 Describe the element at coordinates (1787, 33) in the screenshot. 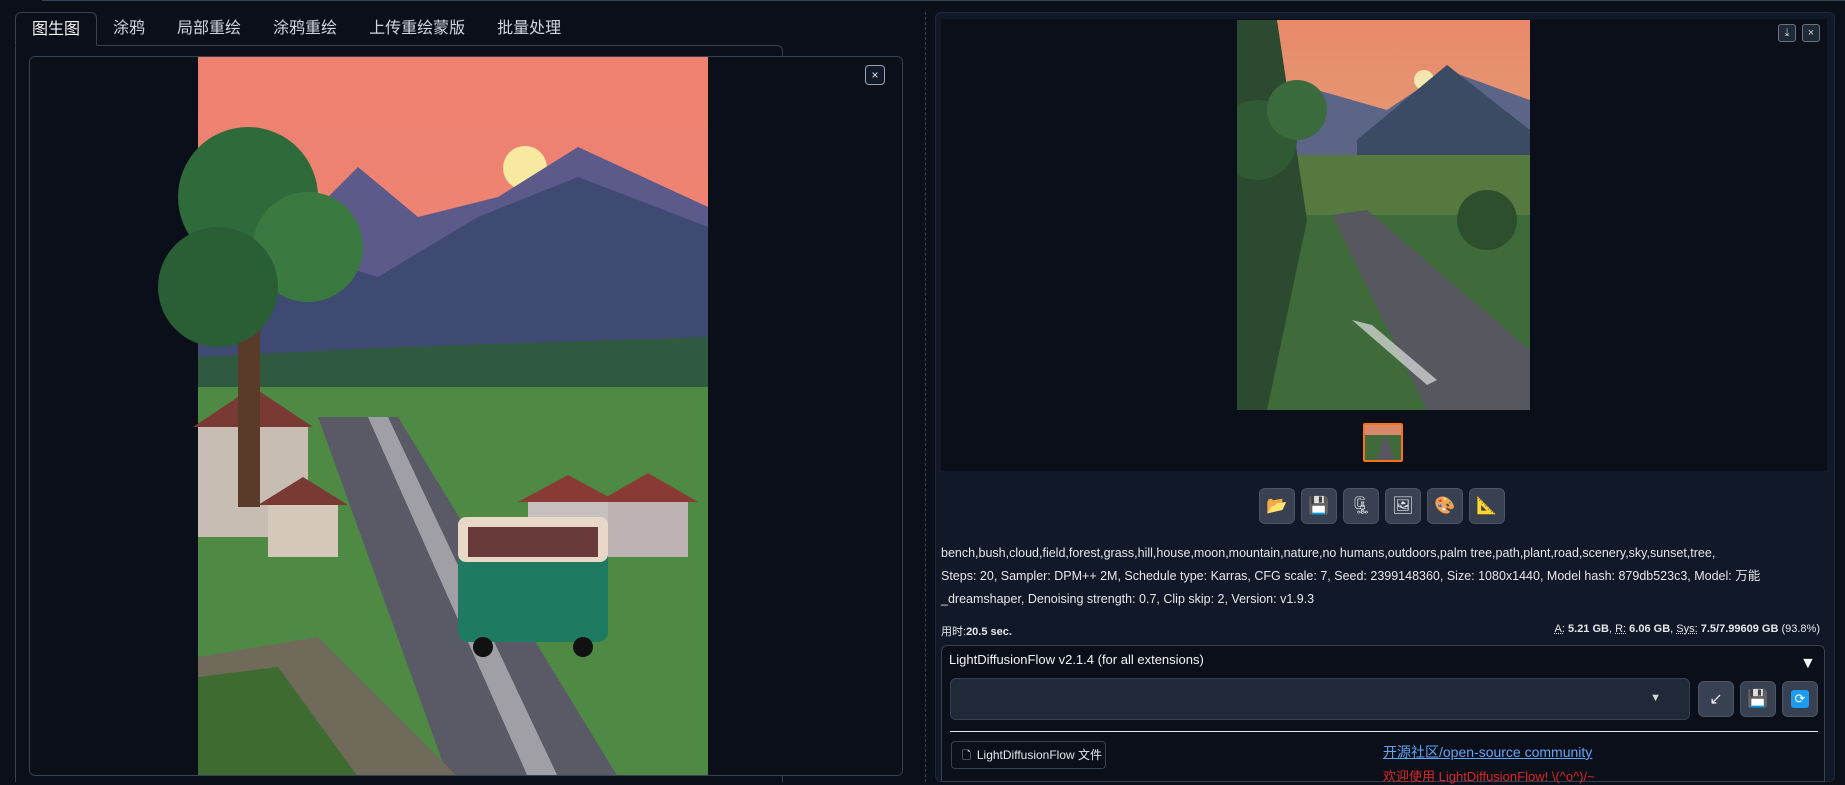

I see `download-icon: ⤓` at that location.